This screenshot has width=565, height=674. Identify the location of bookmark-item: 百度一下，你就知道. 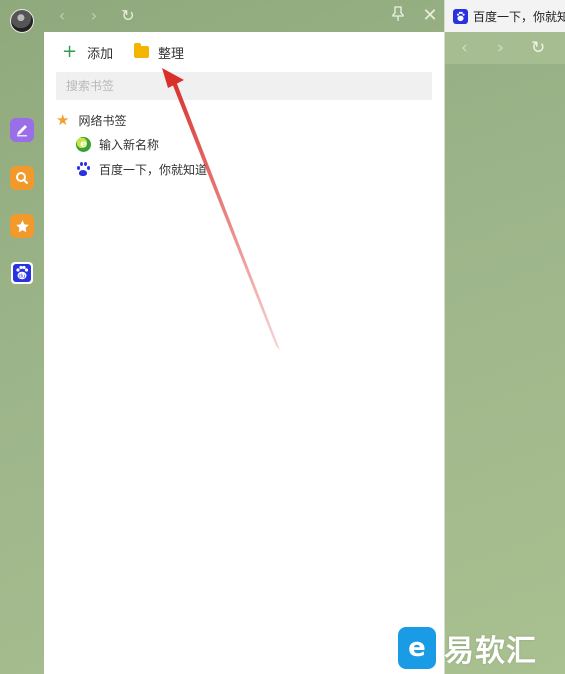
(141, 169).